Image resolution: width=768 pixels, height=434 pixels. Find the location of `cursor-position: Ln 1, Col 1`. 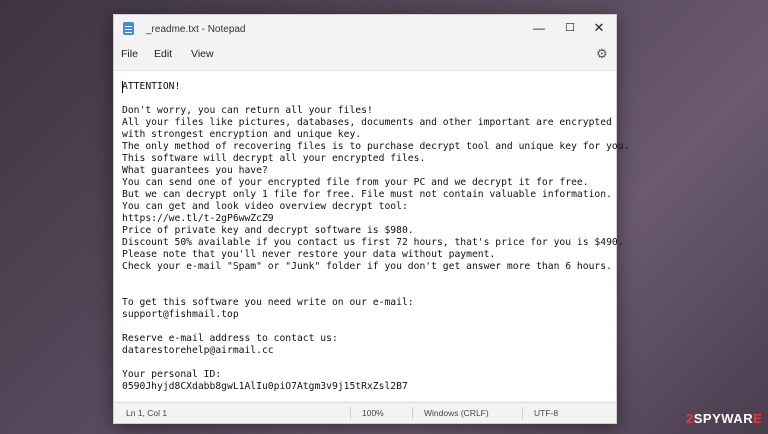

cursor-position: Ln 1, Col 1 is located at coordinates (147, 413).